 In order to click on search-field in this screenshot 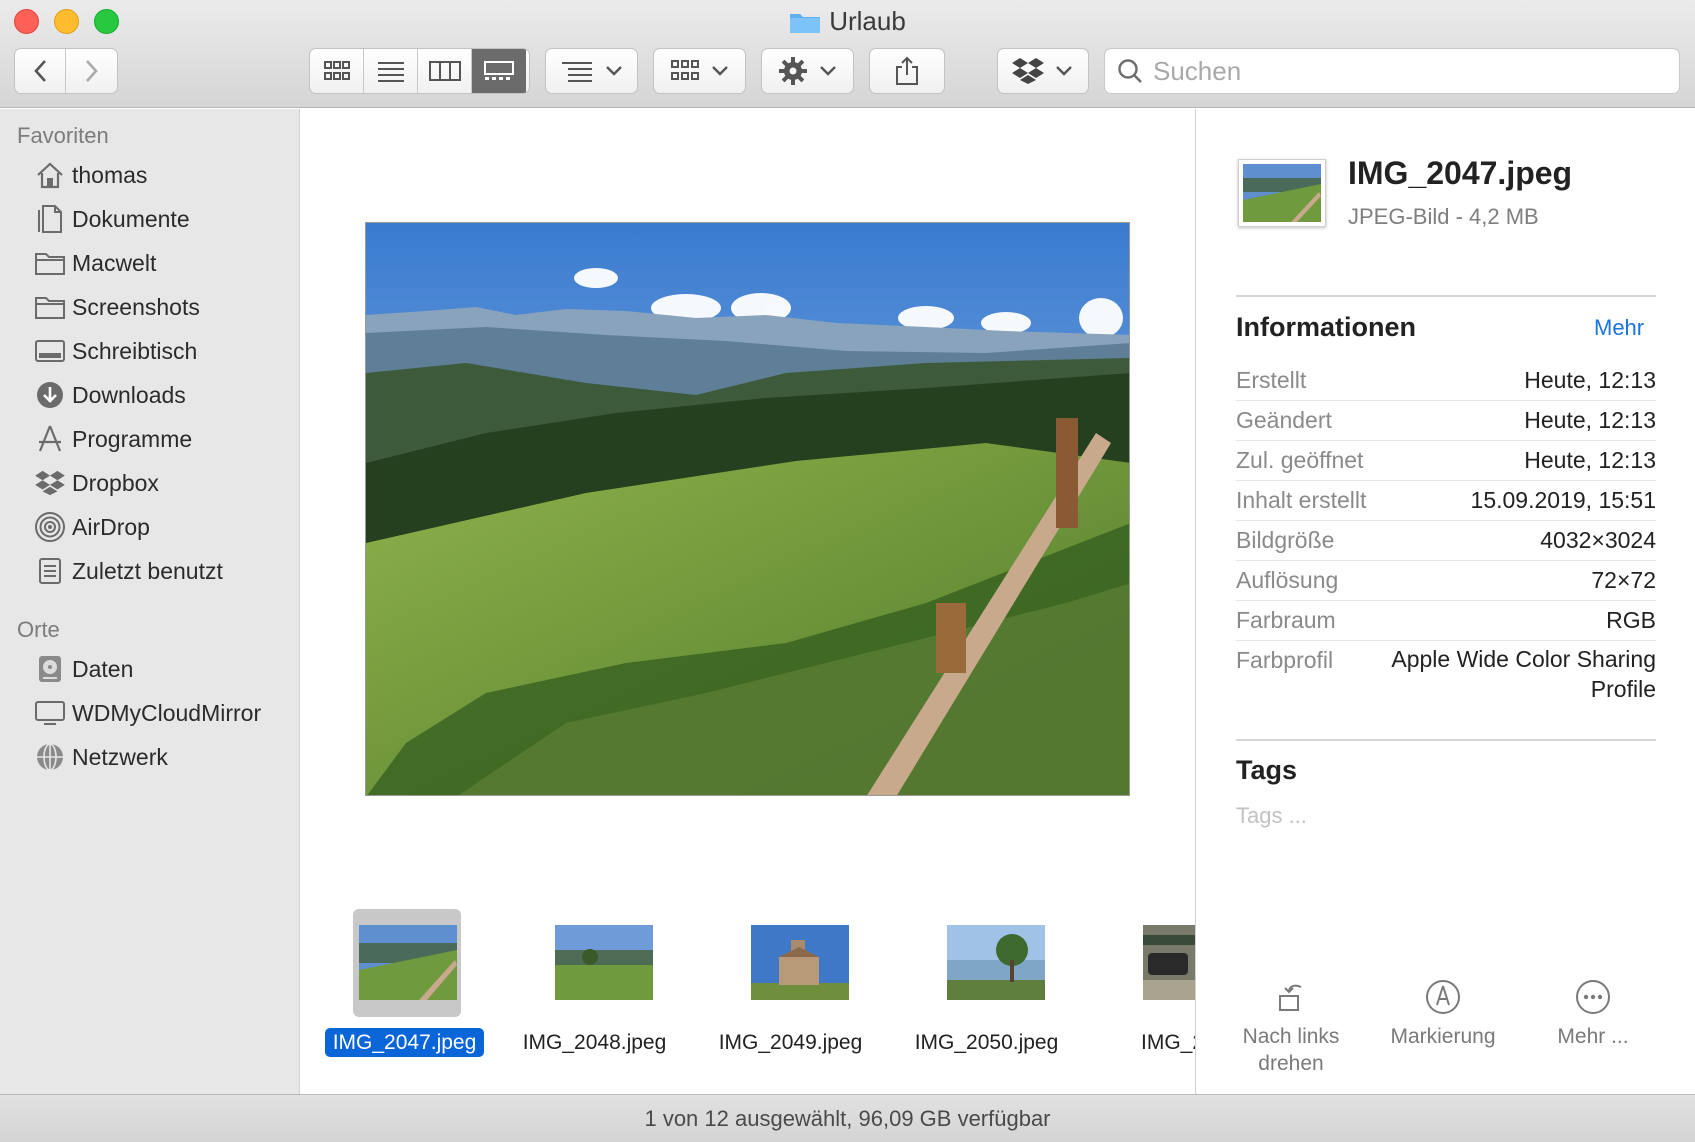, I will do `click(1392, 71)`.